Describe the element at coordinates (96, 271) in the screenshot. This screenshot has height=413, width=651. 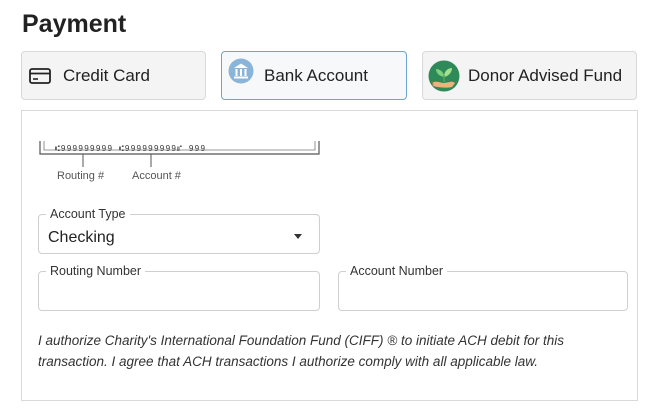
I see `routing-number-label: Routing Number` at that location.